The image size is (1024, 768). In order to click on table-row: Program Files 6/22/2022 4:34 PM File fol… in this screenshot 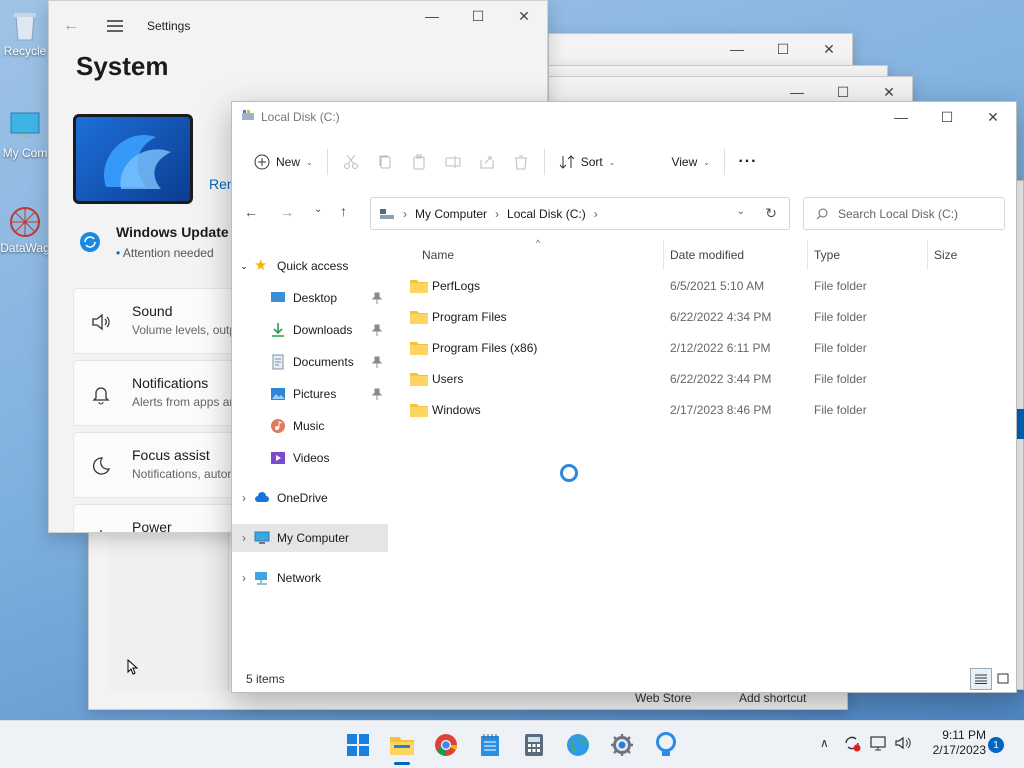, I will do `click(702, 317)`.